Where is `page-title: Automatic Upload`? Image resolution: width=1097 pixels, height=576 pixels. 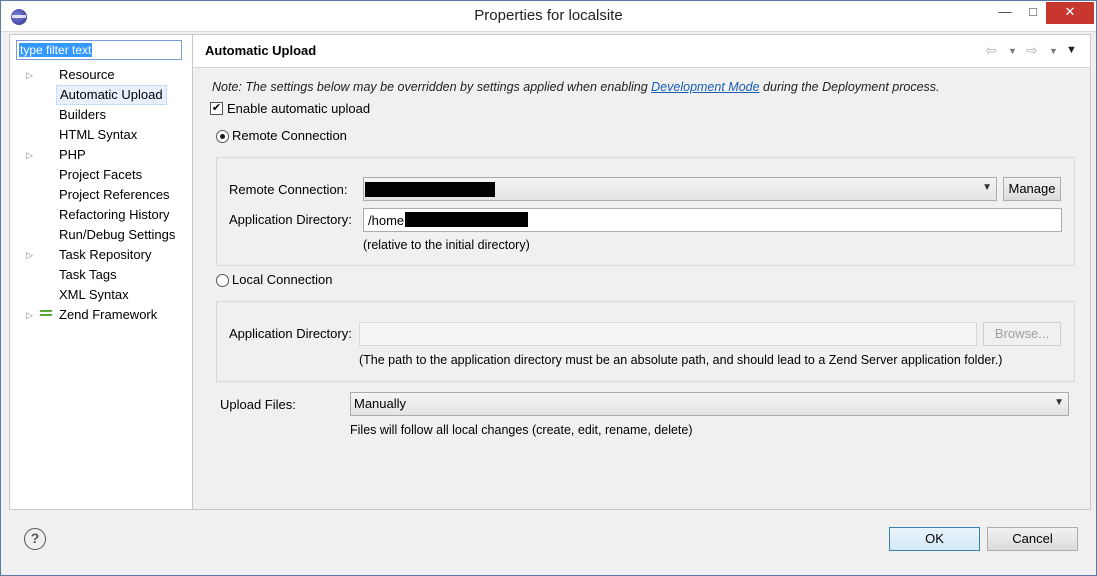 page-title: Automatic Upload is located at coordinates (261, 50).